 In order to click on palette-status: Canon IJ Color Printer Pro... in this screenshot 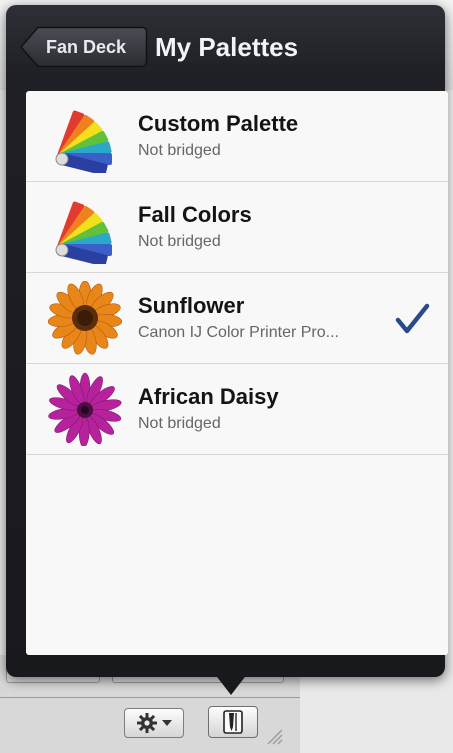, I will do `click(238, 332)`.